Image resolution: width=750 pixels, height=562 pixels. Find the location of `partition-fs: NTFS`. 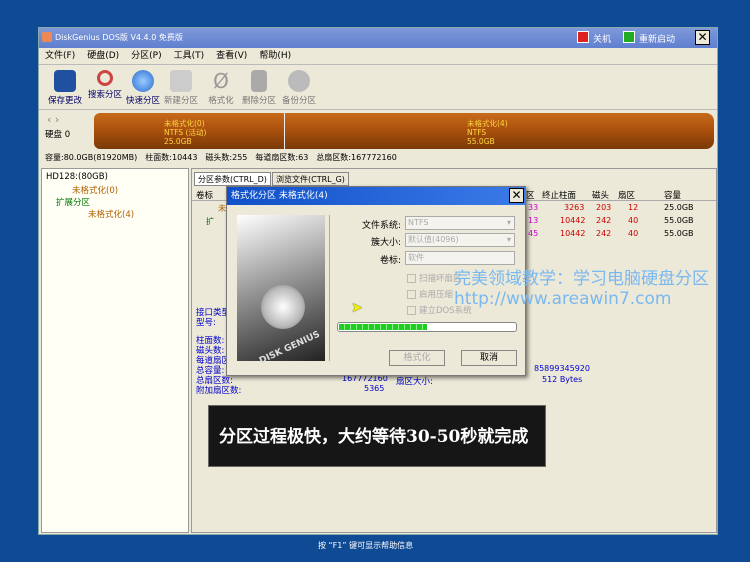

partition-fs: NTFS is located at coordinates (477, 132).